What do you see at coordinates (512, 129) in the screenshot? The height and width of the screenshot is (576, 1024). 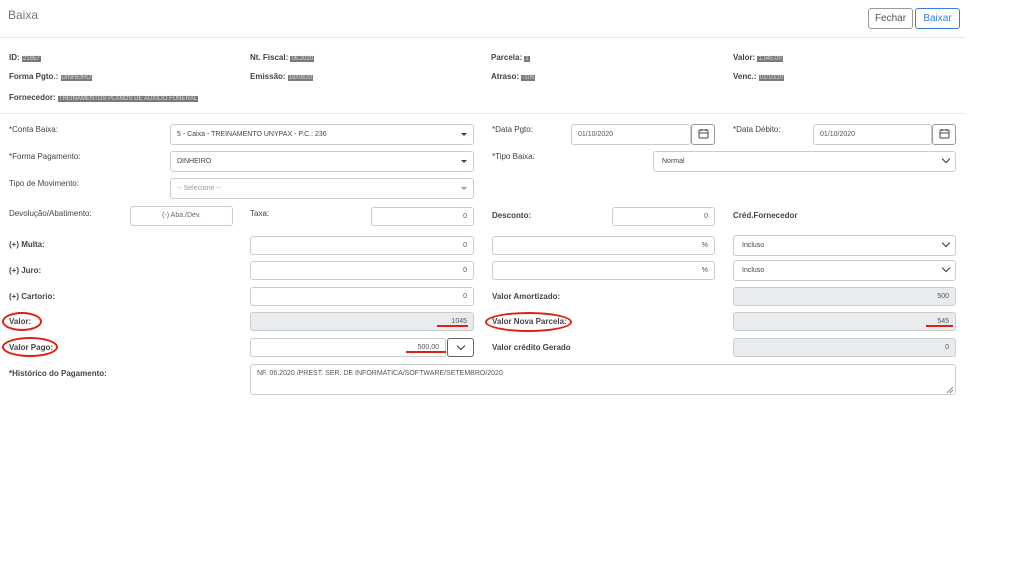 I see `data-pgto-label: *Data Pgto:` at bounding box center [512, 129].